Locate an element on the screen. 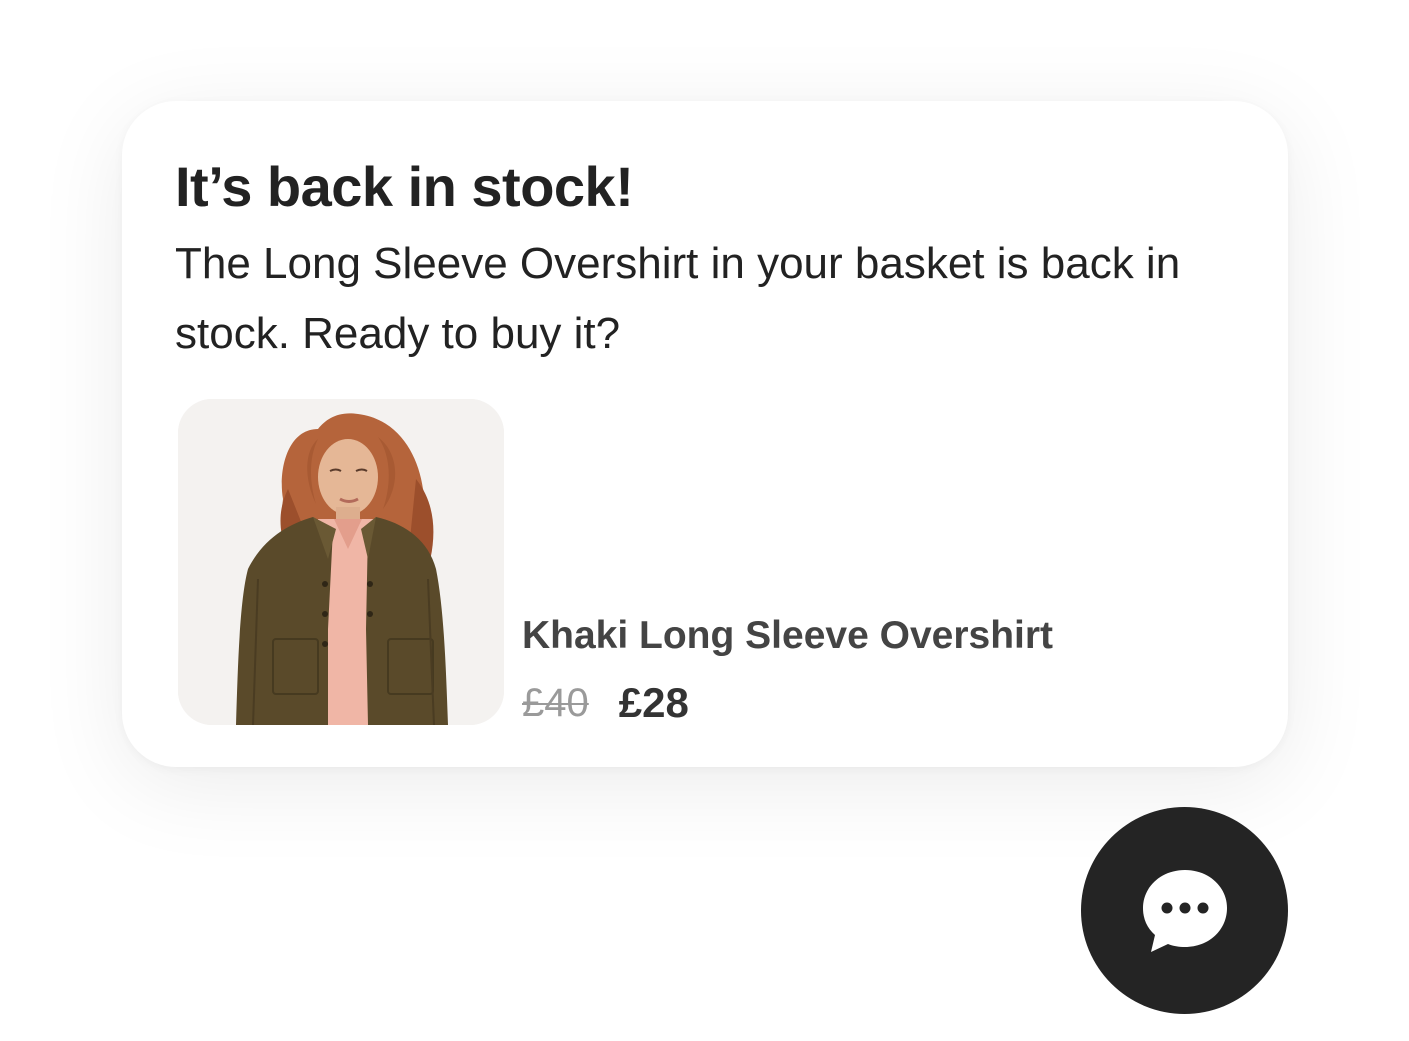  chat-button is located at coordinates (1184, 910).